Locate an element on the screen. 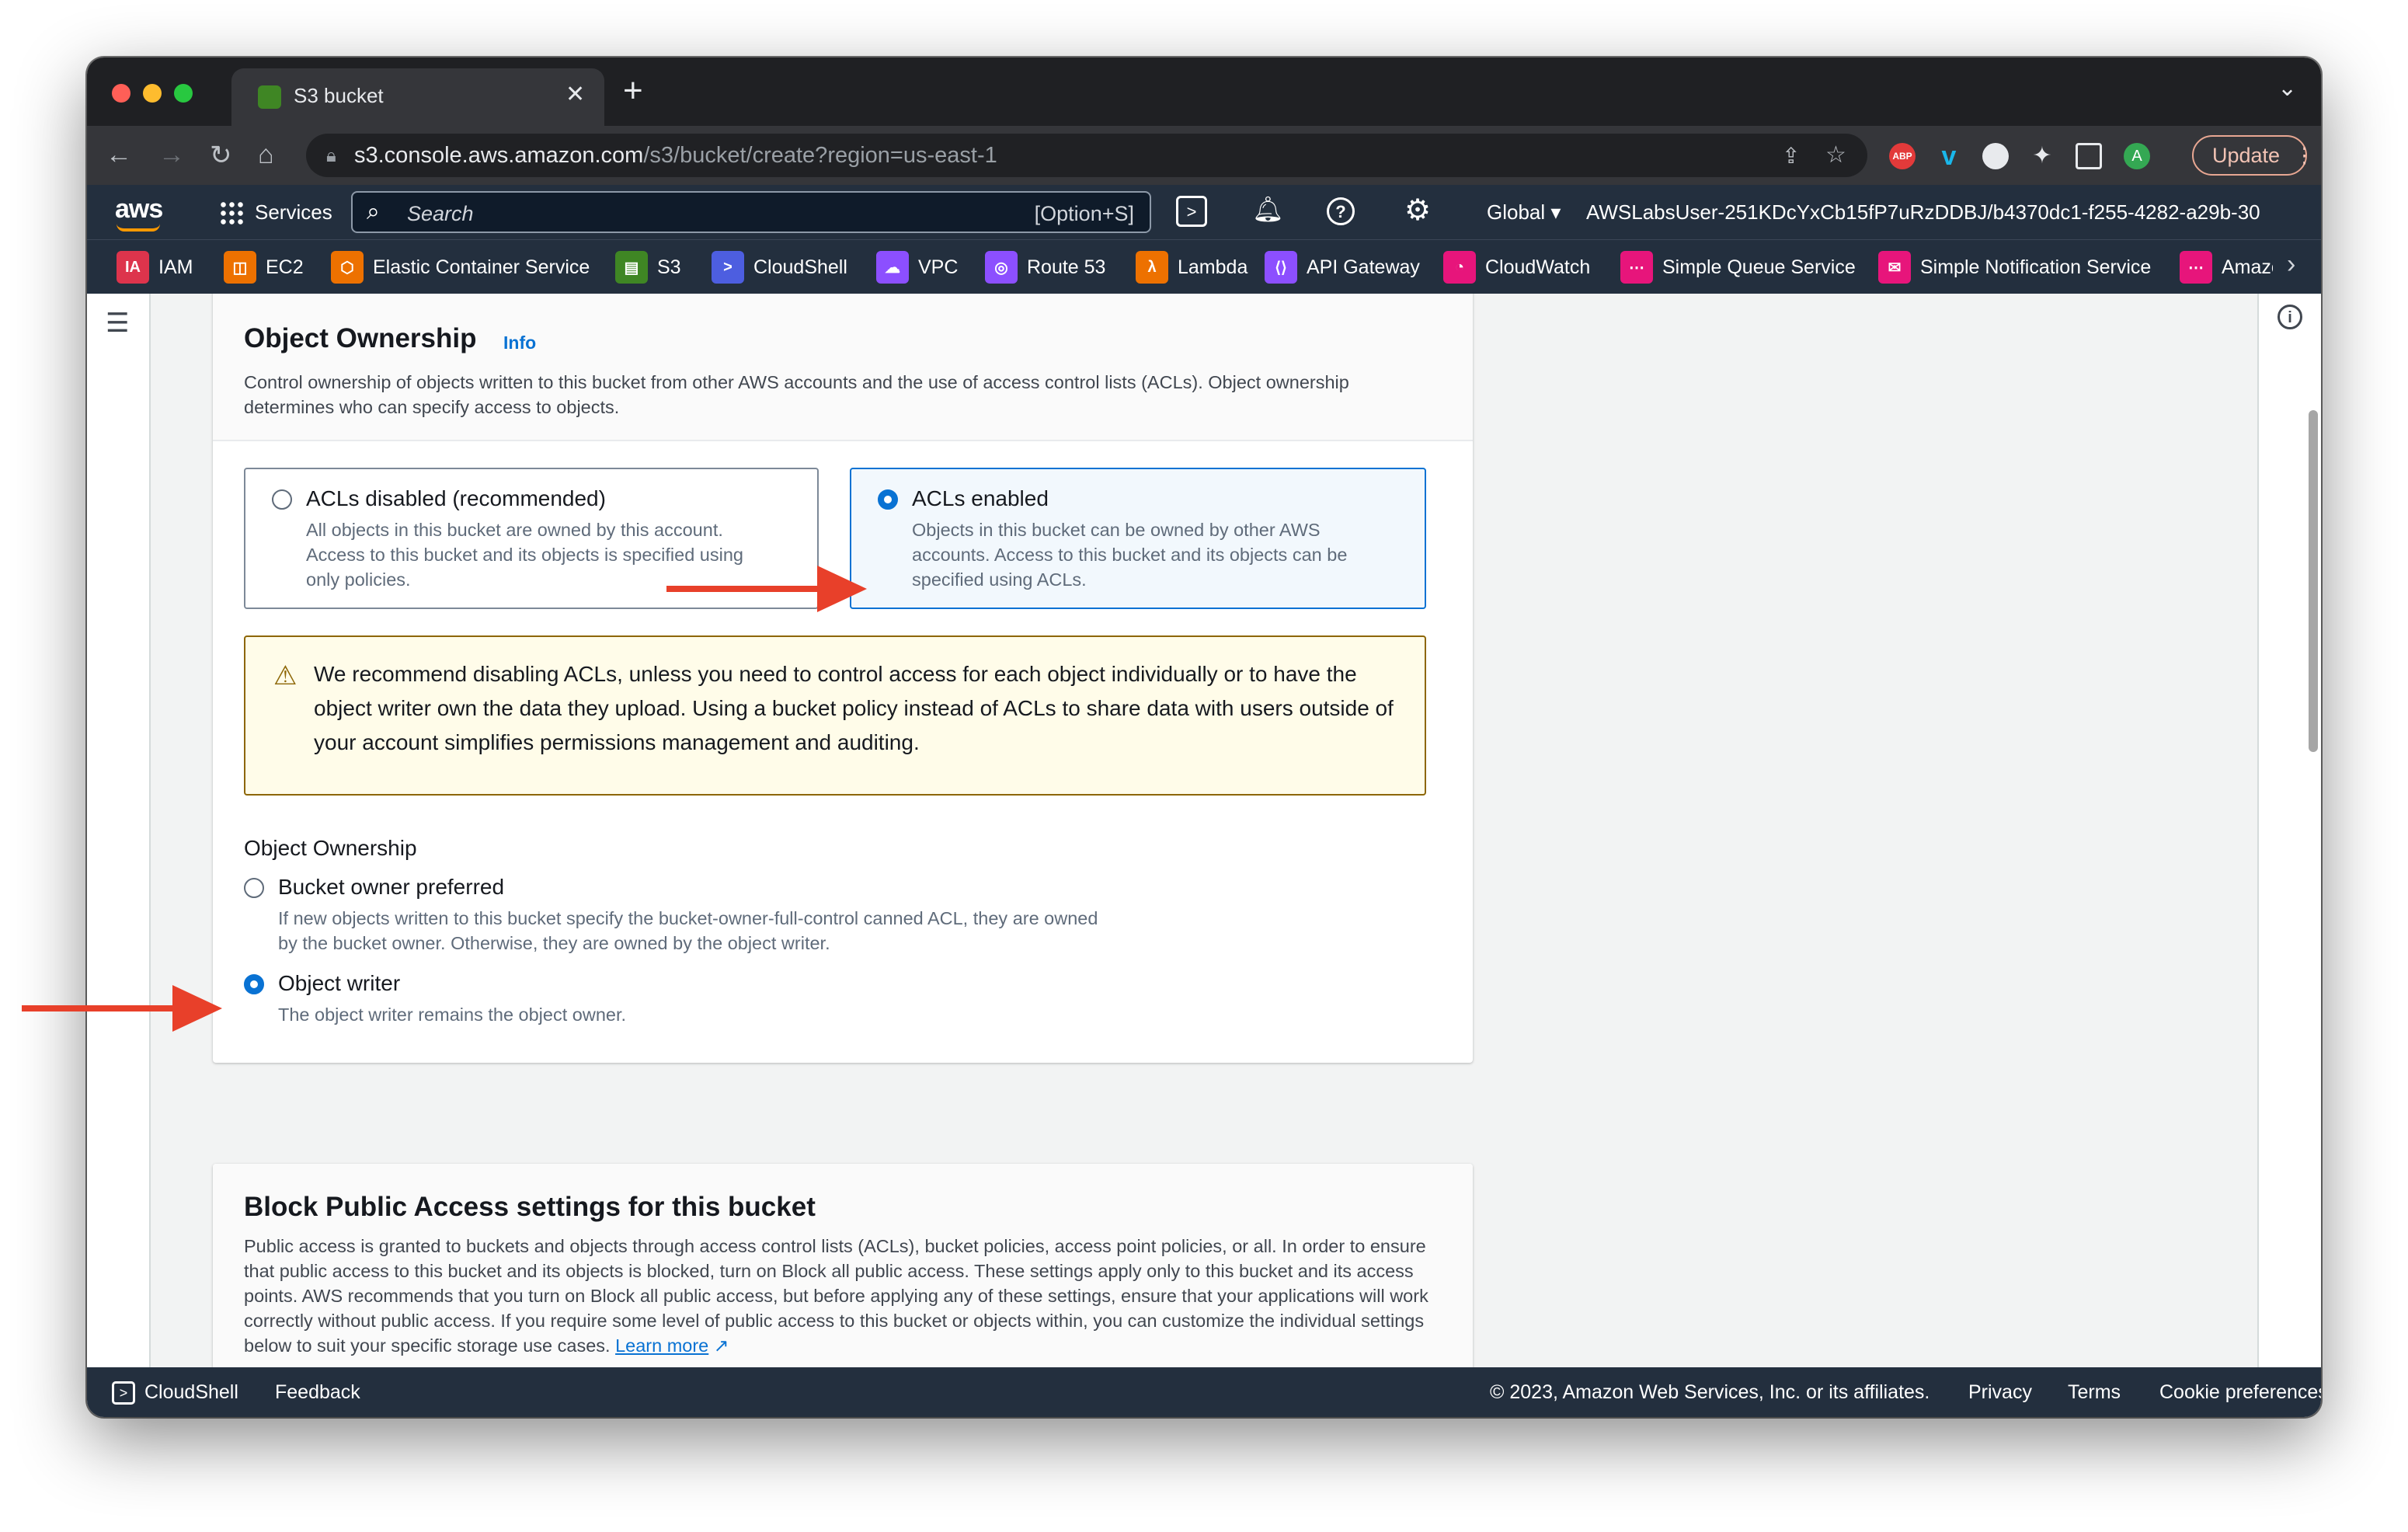  search-shortcut: [Option+S] is located at coordinates (1084, 214).